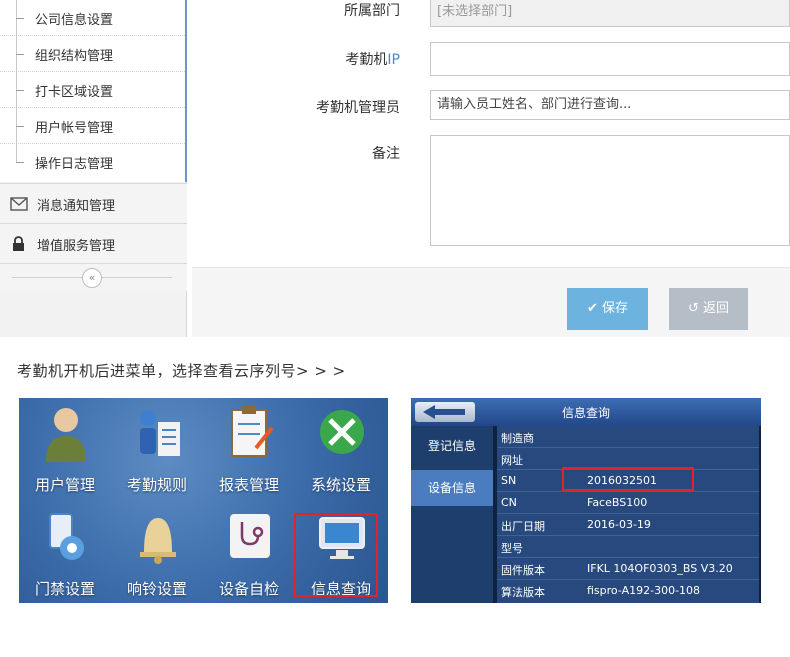 This screenshot has width=790, height=657. What do you see at coordinates (617, 502) in the screenshot?
I see `info-value: FaceBS100` at bounding box center [617, 502].